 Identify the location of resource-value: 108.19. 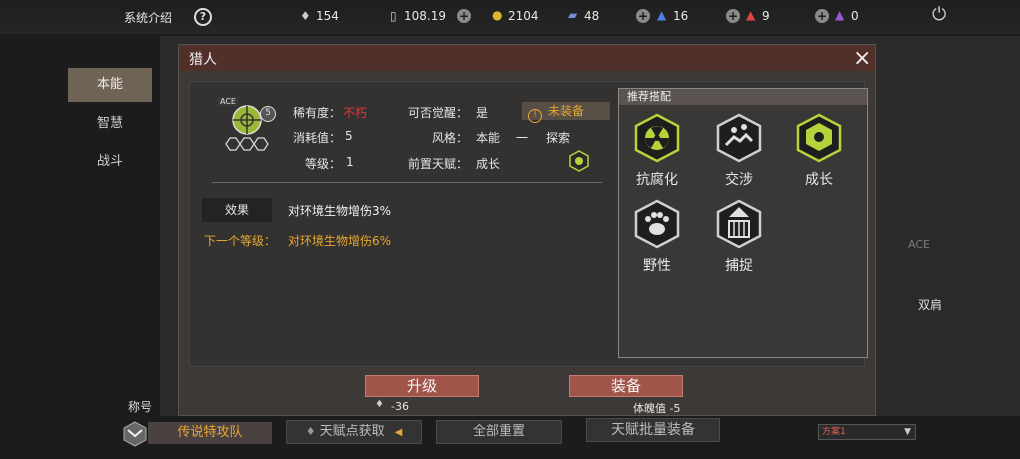
(425, 16).